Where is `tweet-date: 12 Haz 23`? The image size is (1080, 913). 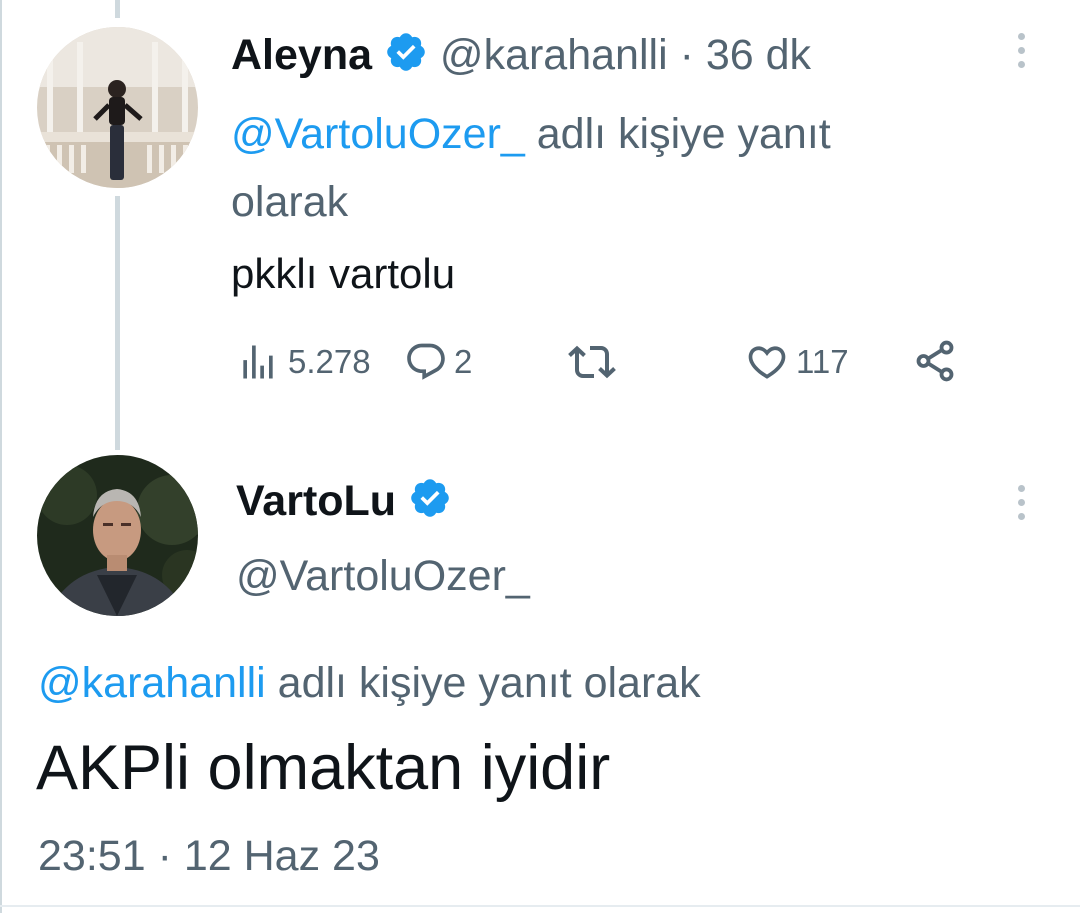 tweet-date: 12 Haz 23 is located at coordinates (281, 856).